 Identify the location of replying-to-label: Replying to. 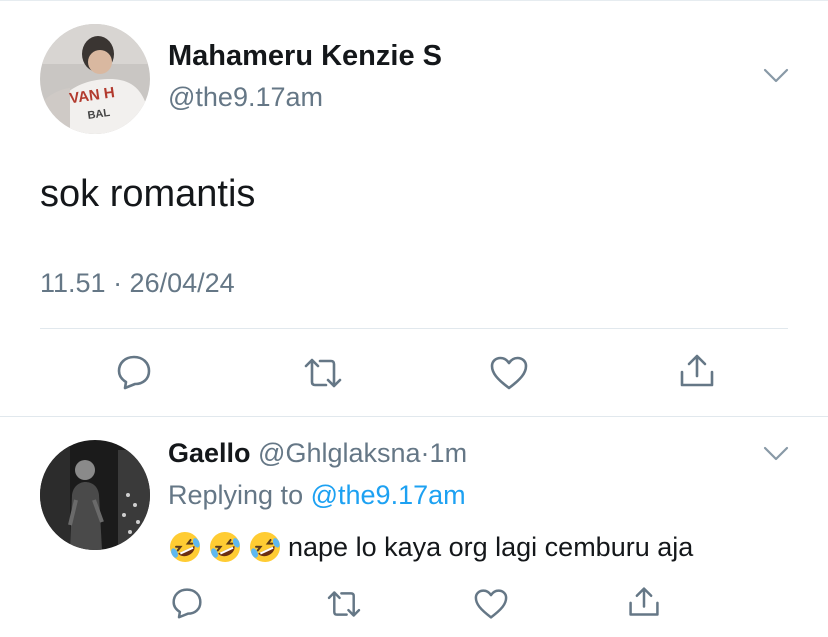
(236, 495).